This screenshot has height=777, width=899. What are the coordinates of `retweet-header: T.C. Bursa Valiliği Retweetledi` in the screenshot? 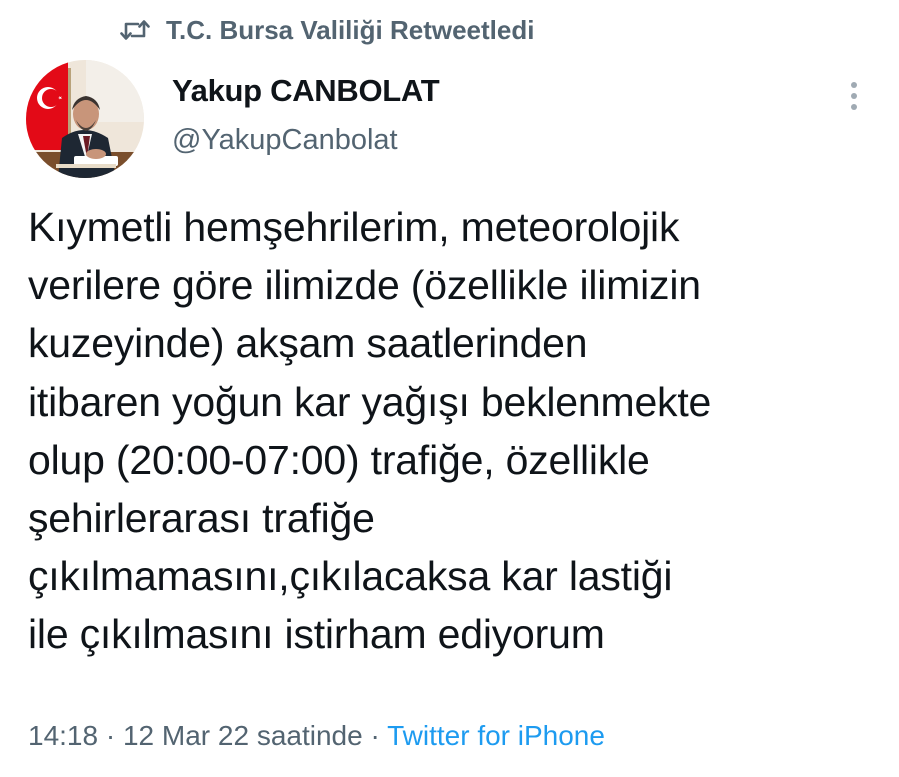 It's located at (326, 30).